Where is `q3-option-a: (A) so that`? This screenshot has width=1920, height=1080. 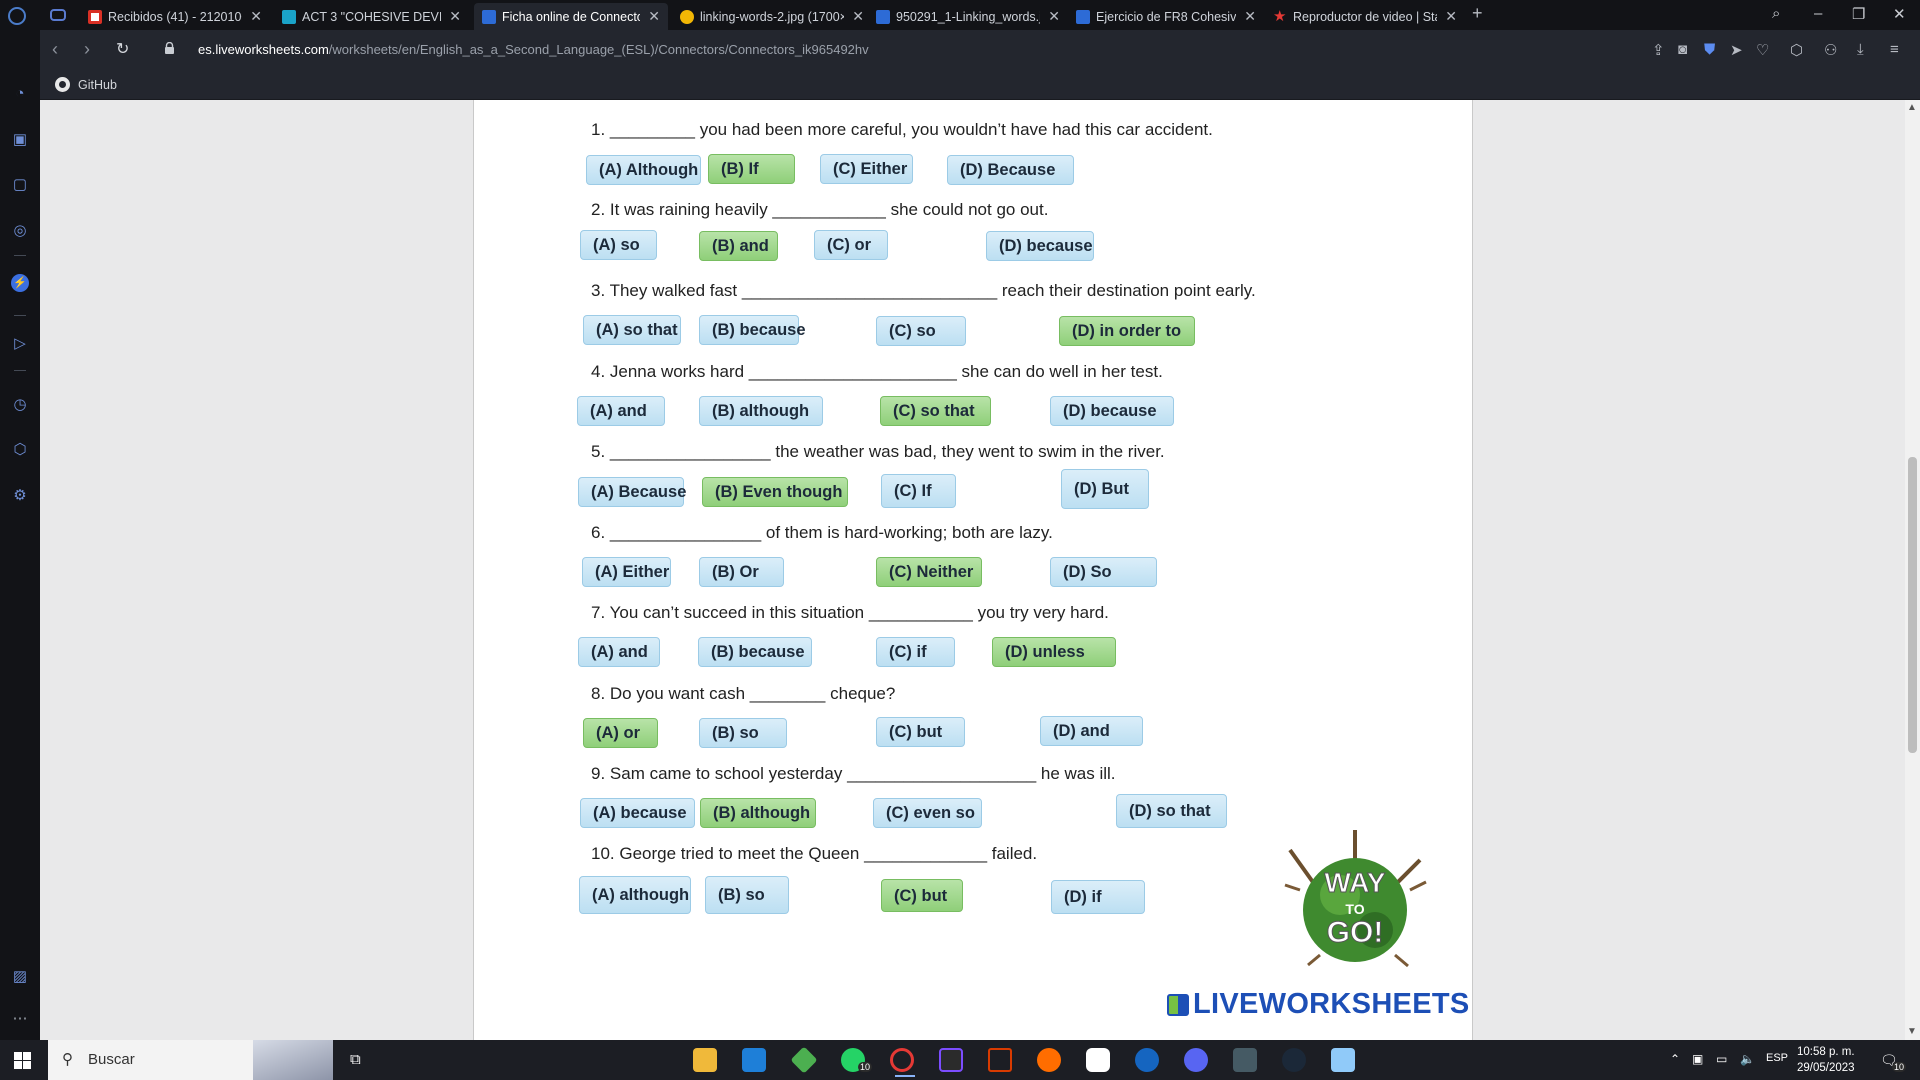
q3-option-a: (A) so that is located at coordinates (632, 330).